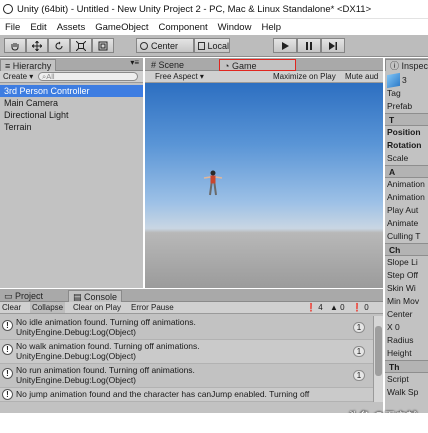 The image size is (428, 433). Describe the element at coordinates (179, 76) in the screenshot. I see `aspect-dropdown: Free Aspect ▾` at that location.